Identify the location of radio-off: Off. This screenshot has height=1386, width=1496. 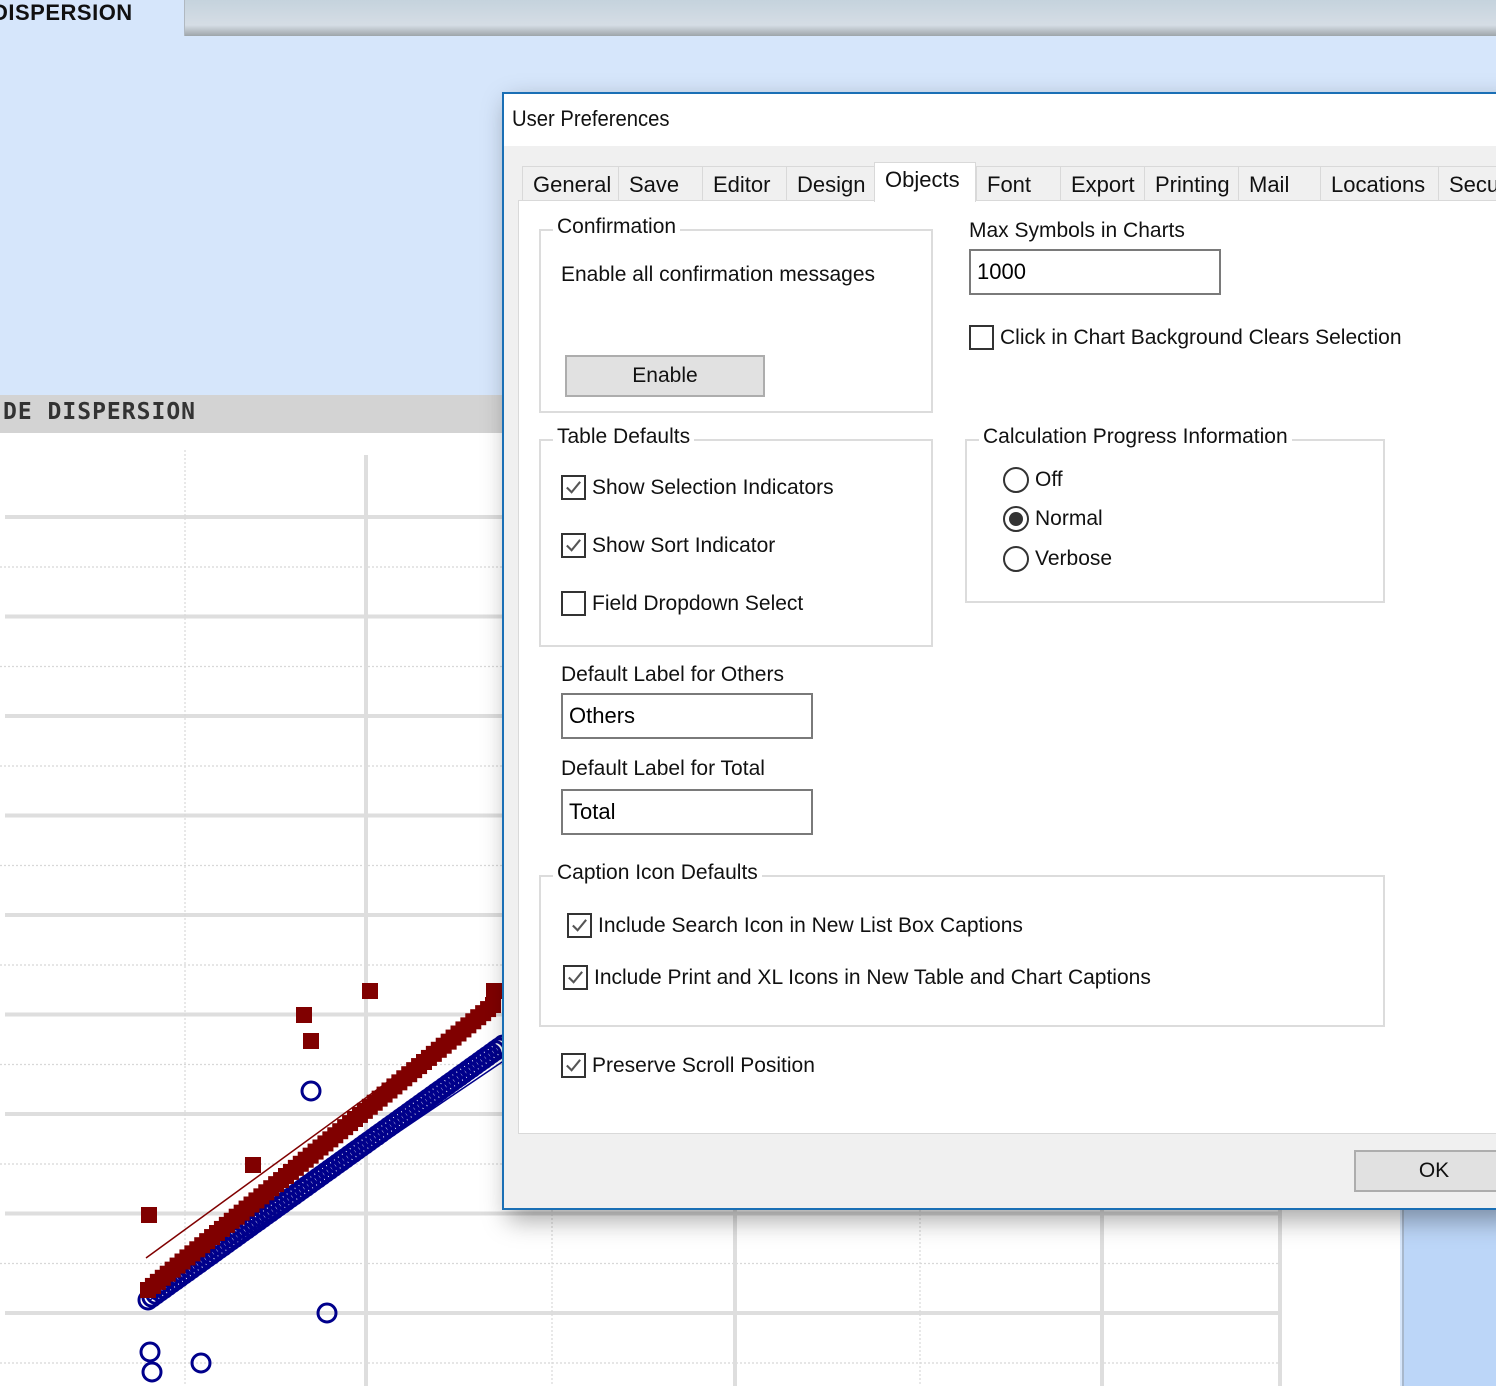
(1033, 480).